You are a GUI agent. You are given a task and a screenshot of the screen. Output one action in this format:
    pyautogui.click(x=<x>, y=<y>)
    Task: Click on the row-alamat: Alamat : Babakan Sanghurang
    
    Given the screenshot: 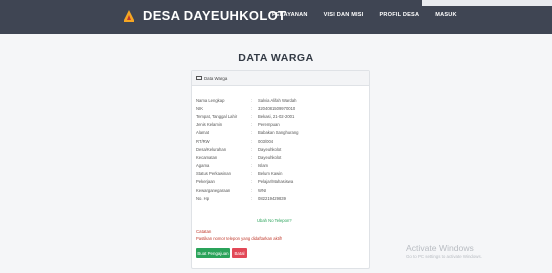 What is the action you would take?
    pyautogui.click(x=247, y=133)
    